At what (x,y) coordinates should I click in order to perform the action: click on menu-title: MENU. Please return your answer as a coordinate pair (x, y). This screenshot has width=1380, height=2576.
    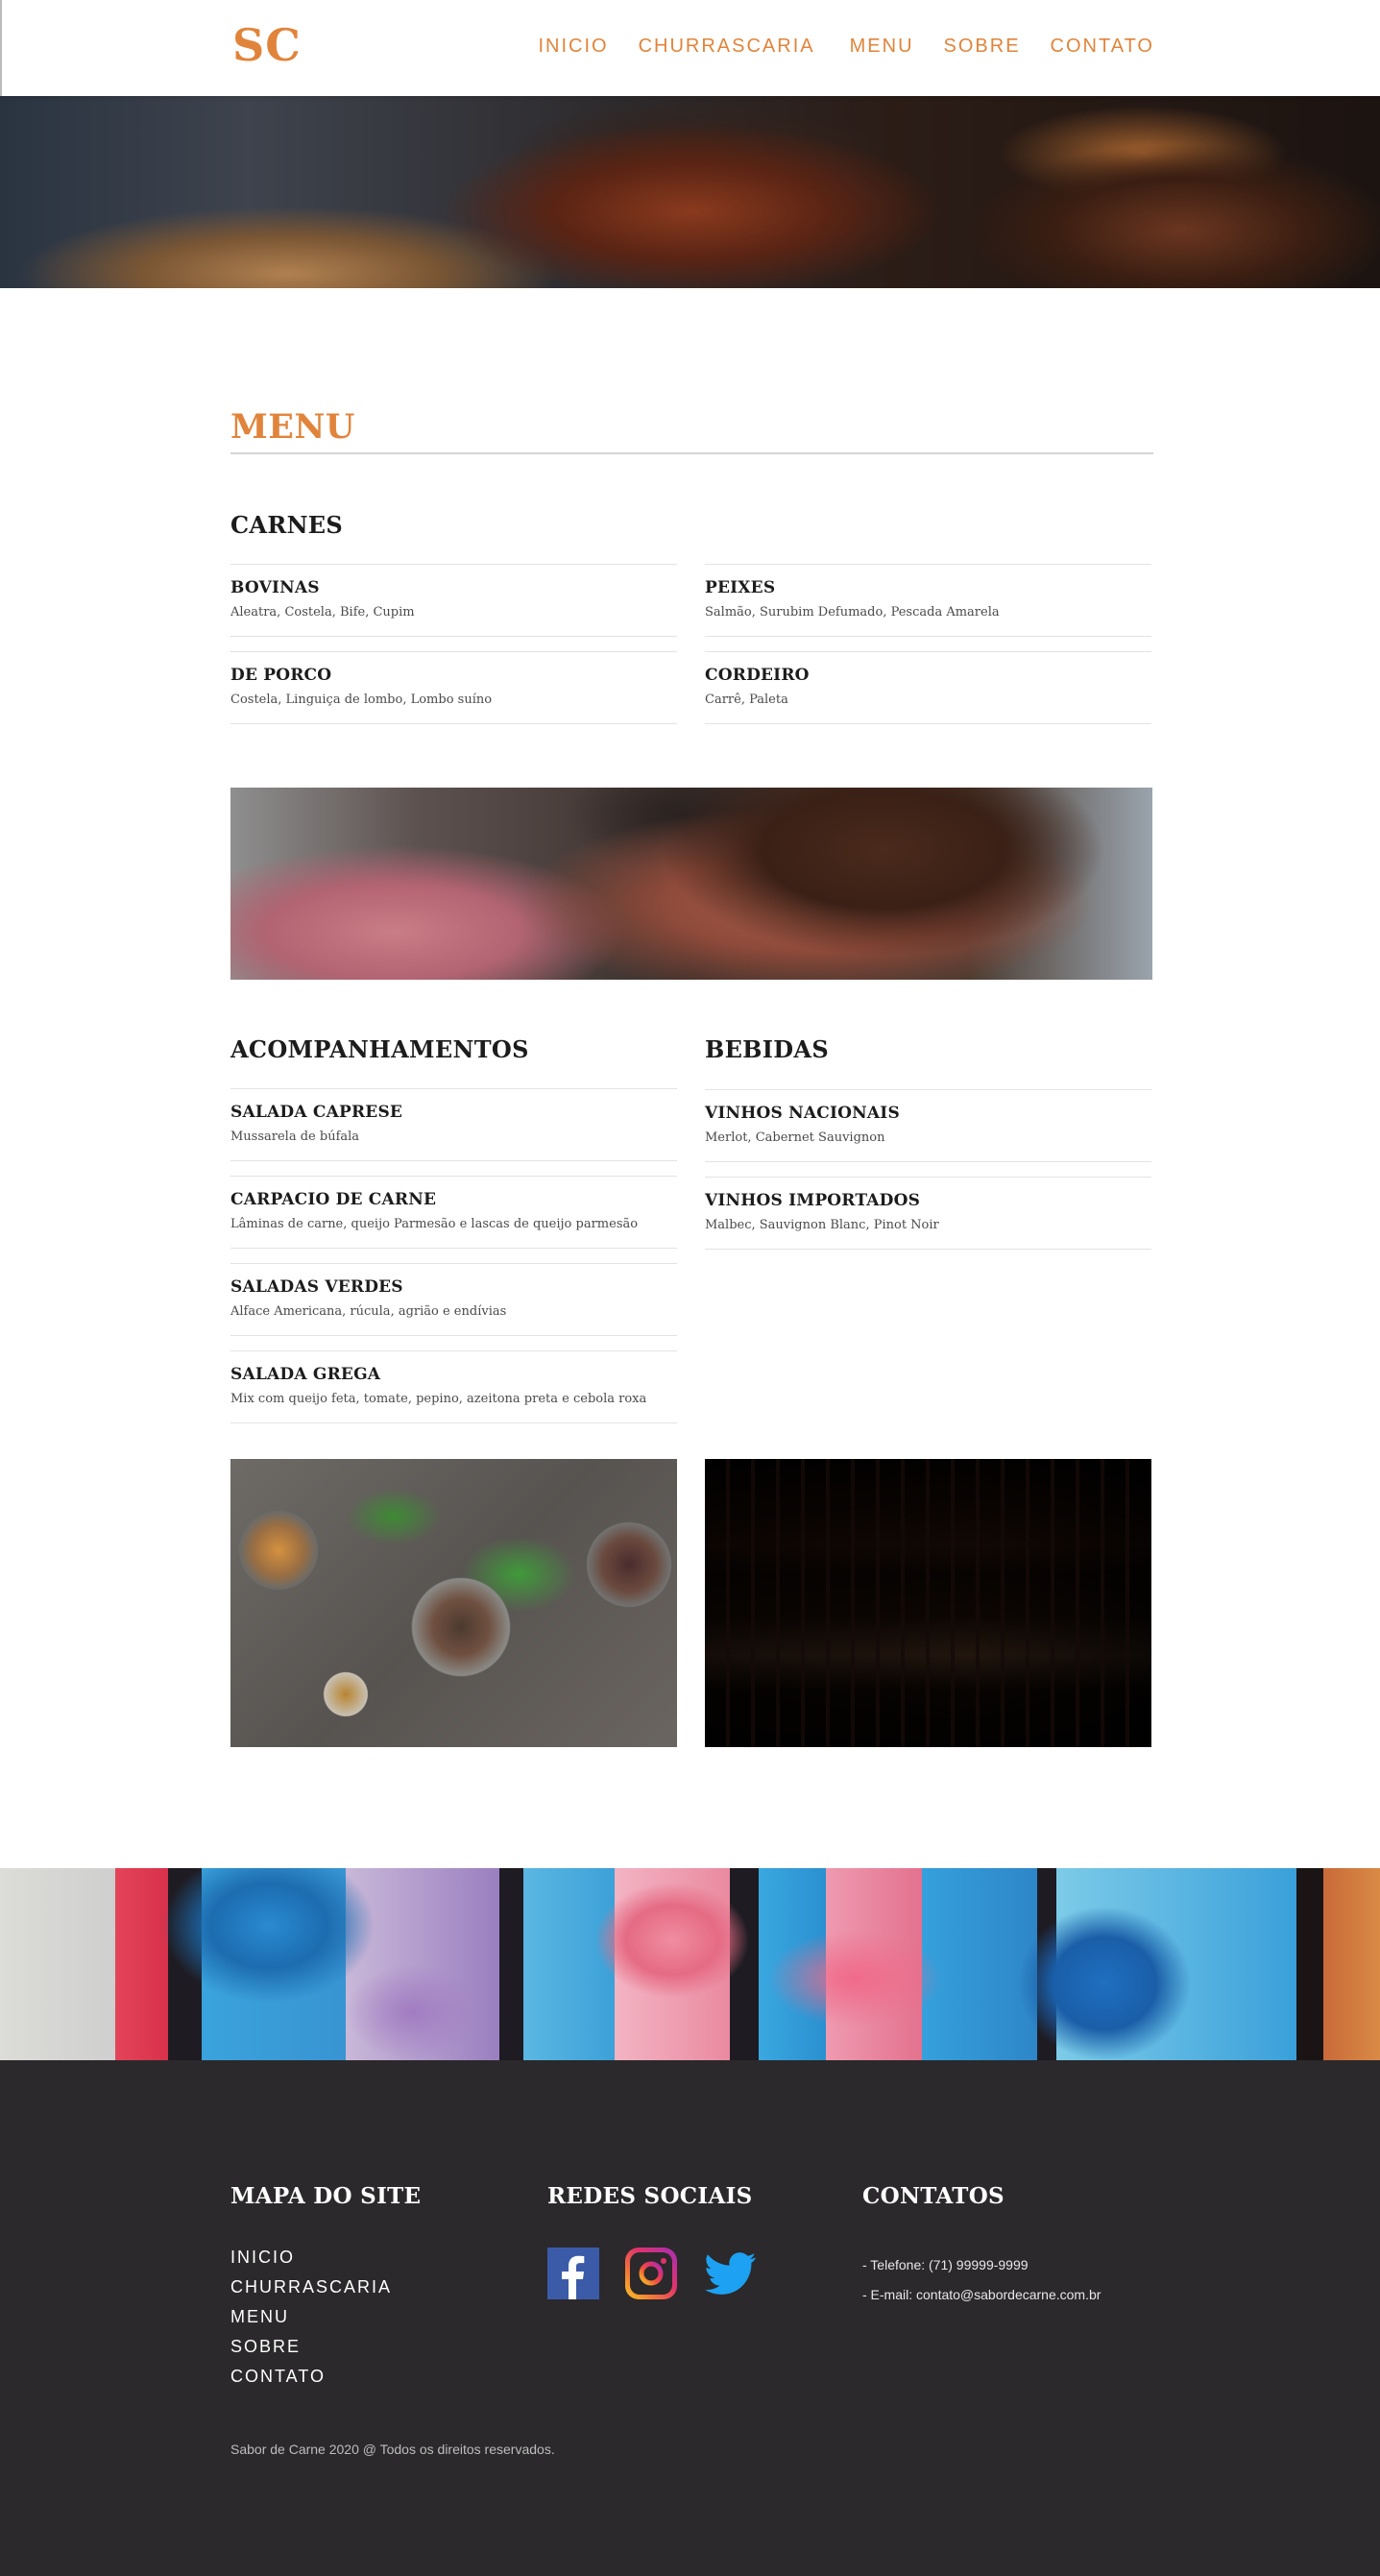
    Looking at the image, I should click on (292, 427).